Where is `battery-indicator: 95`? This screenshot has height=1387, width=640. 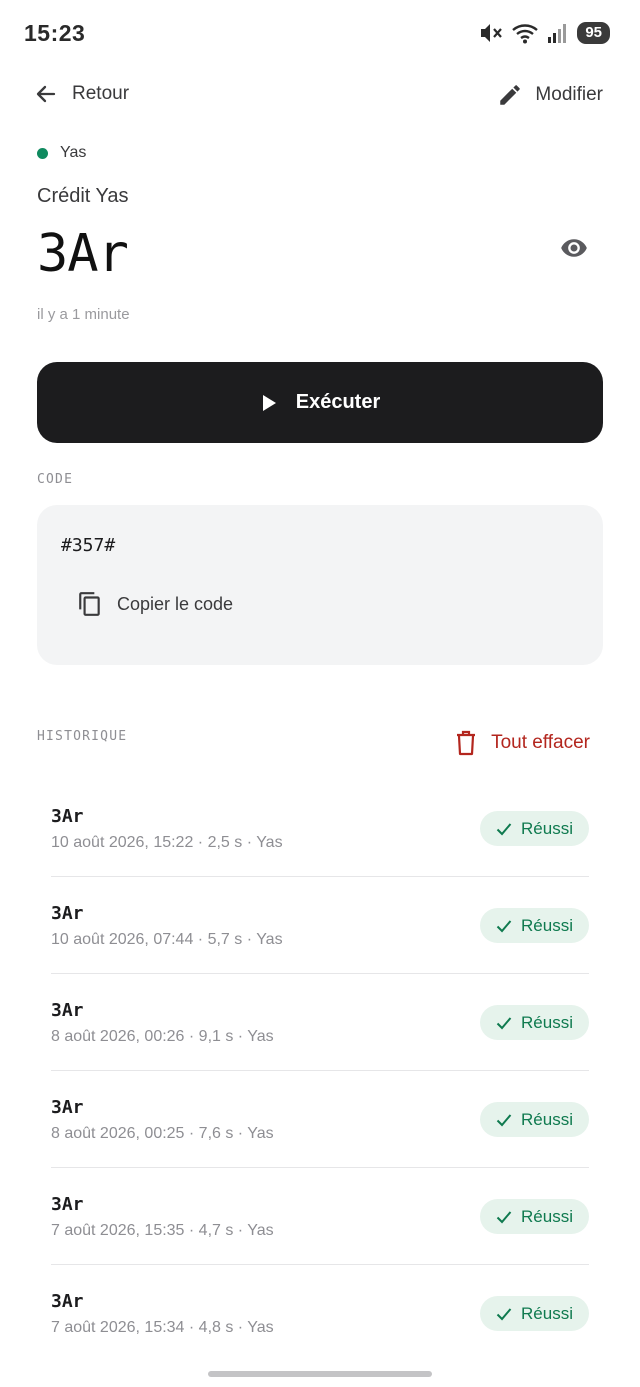
battery-indicator: 95 is located at coordinates (593, 33).